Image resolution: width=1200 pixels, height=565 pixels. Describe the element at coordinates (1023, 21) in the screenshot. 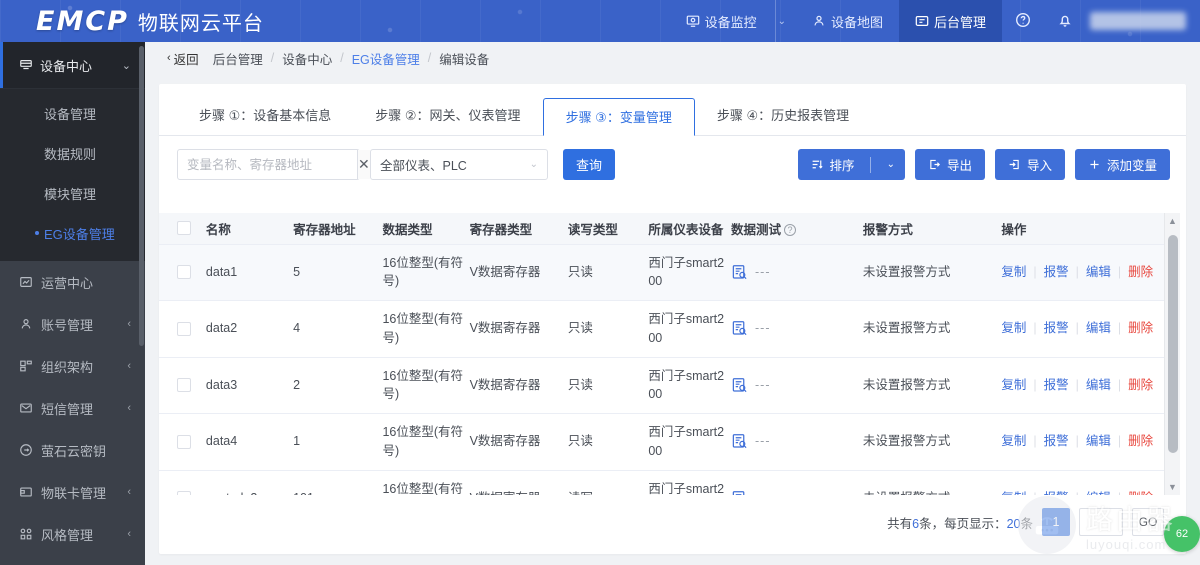

I see `help-button` at that location.